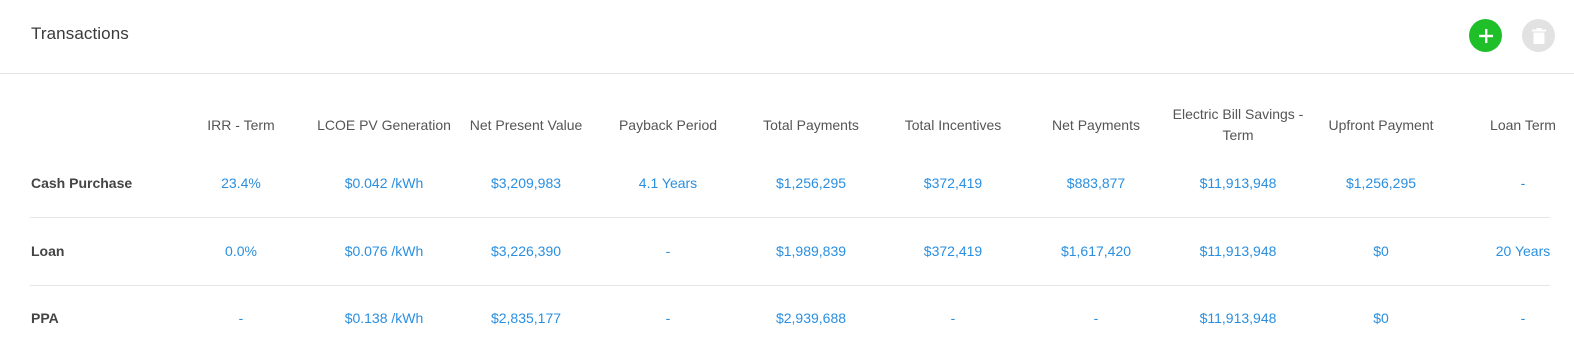 This screenshot has width=1574, height=360. What do you see at coordinates (241, 182) in the screenshot?
I see `table-cell: 23.4%` at bounding box center [241, 182].